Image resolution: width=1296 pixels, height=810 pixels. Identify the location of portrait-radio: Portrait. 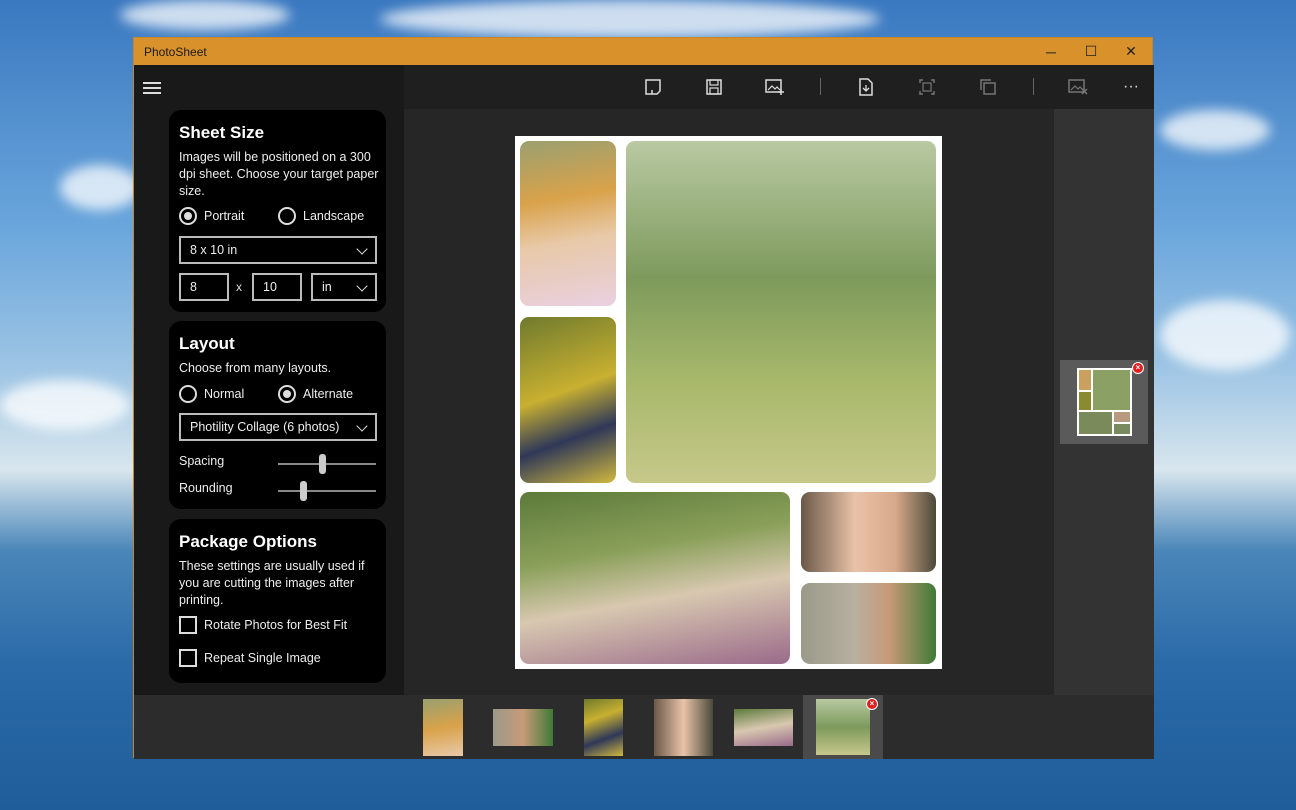
(211, 216).